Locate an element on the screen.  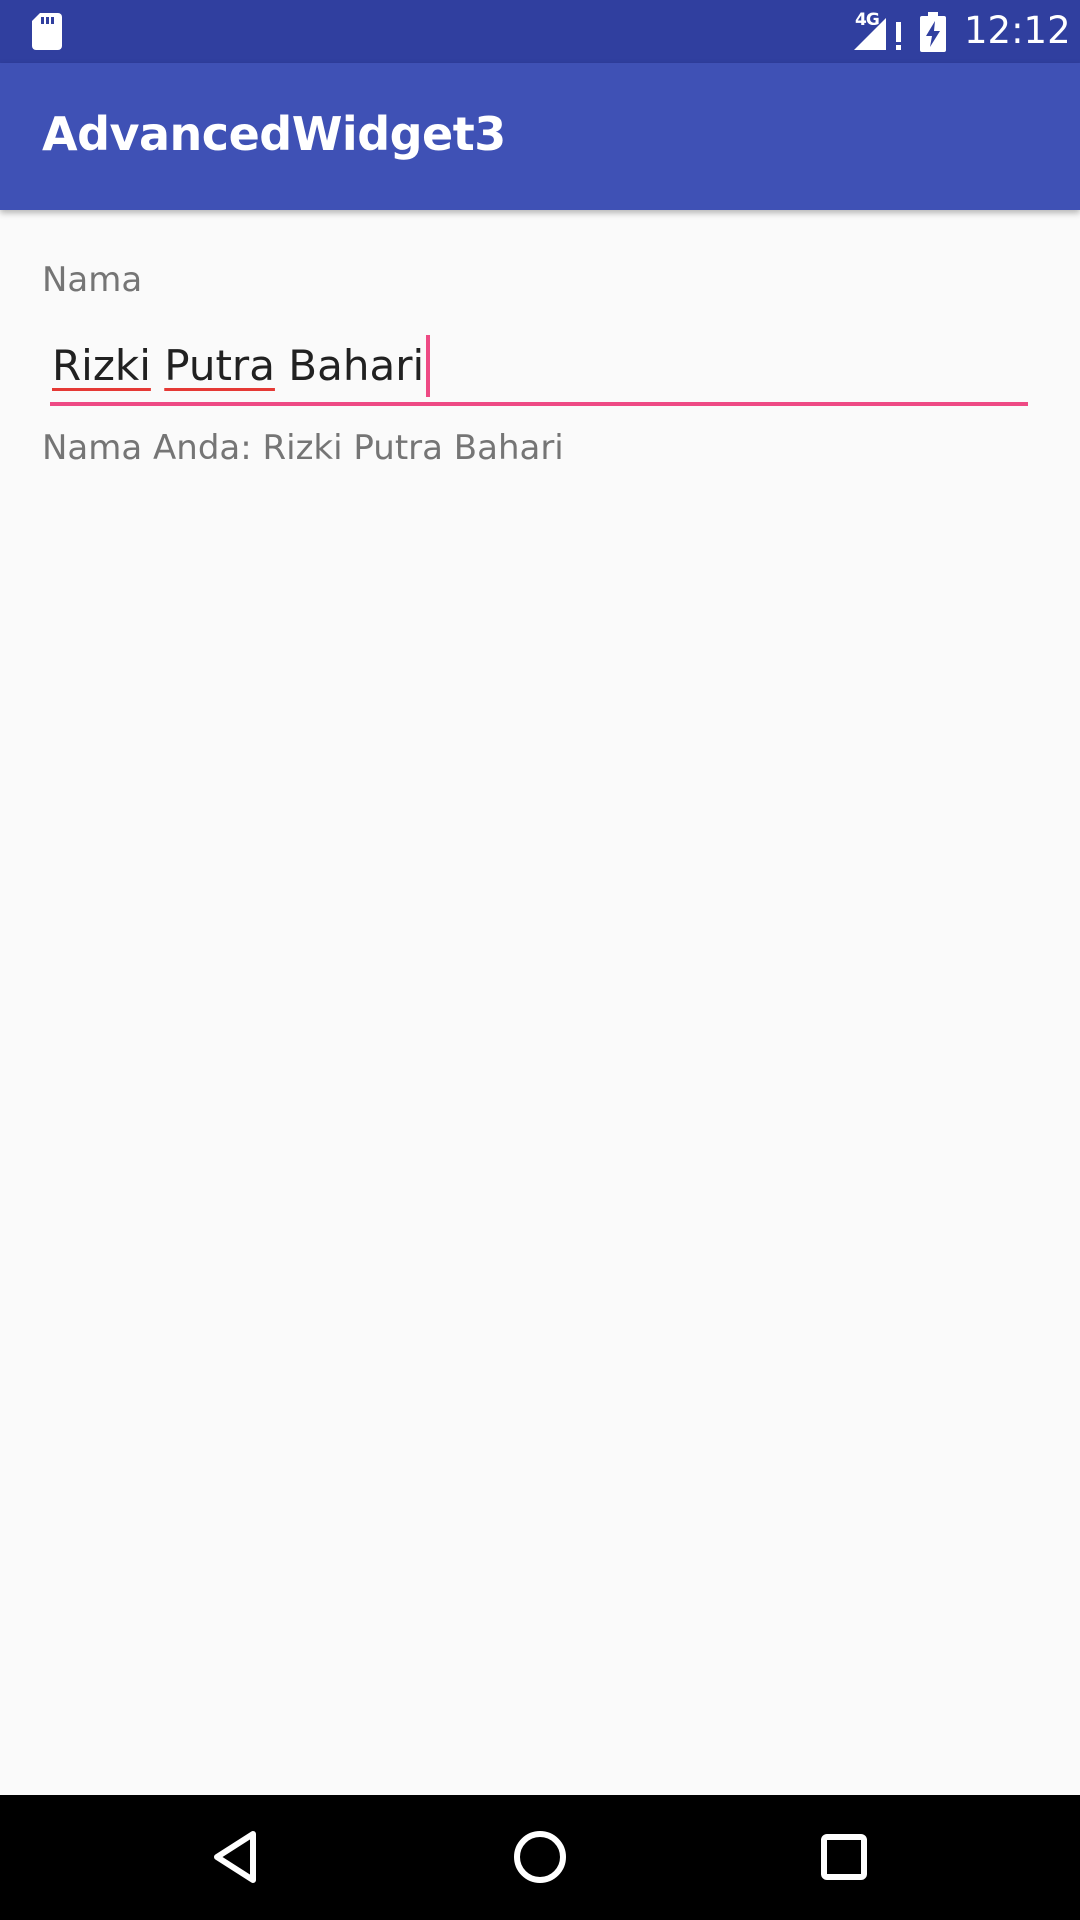
text-cursor is located at coordinates (428, 365).